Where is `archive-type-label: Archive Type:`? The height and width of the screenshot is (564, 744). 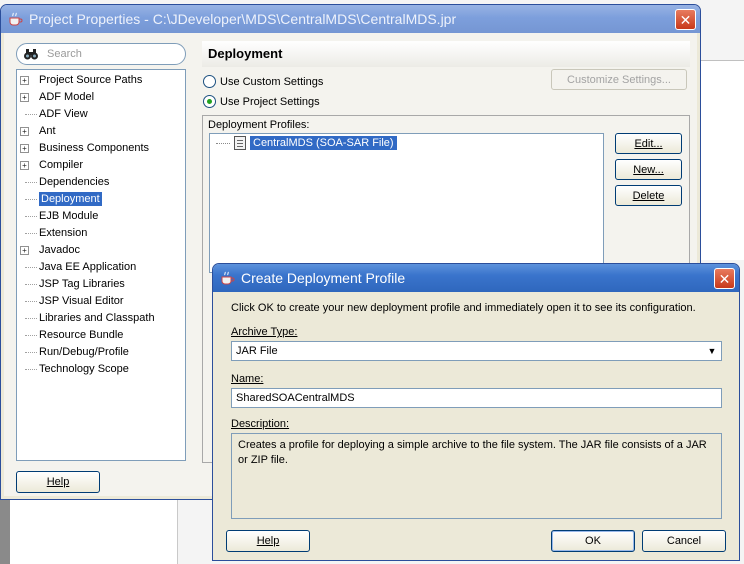 archive-type-label: Archive Type: is located at coordinates (264, 332).